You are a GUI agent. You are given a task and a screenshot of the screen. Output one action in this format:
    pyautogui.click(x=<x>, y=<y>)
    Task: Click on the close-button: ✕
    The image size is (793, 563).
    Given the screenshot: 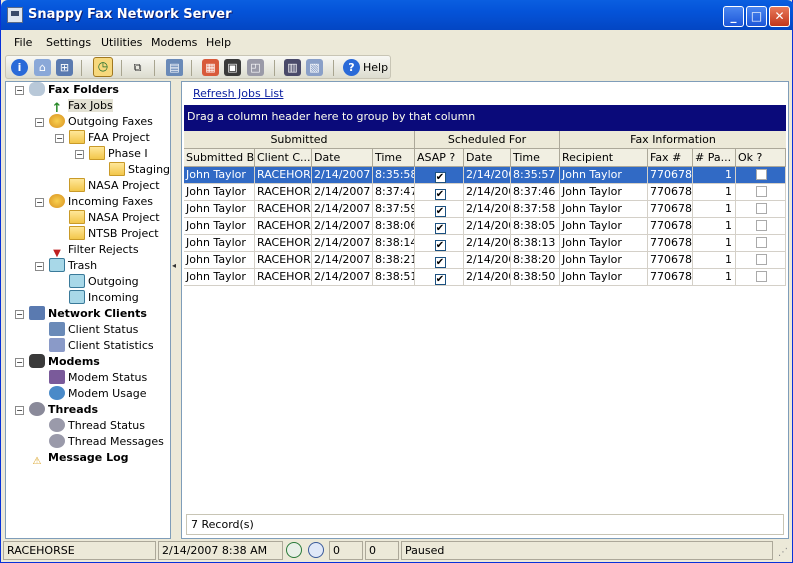 What is the action you would take?
    pyautogui.click(x=779, y=16)
    